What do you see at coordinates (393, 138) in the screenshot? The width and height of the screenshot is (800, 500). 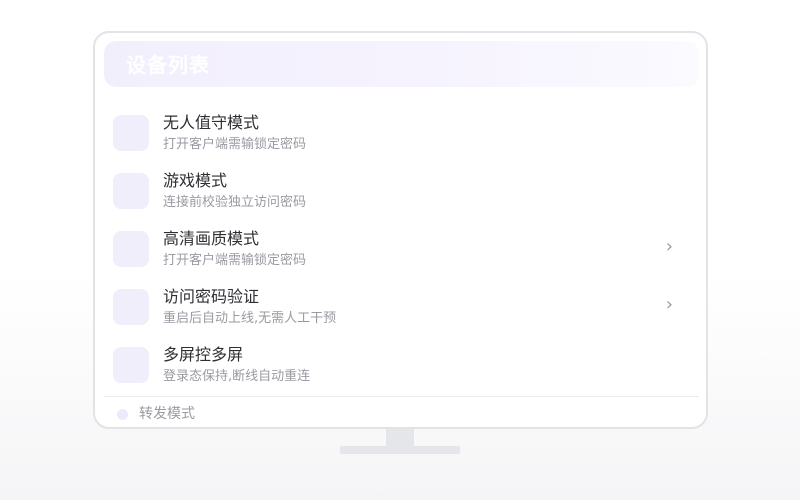 I see `list-item: 无人值守模式 打开客户端需输锁定密码` at bounding box center [393, 138].